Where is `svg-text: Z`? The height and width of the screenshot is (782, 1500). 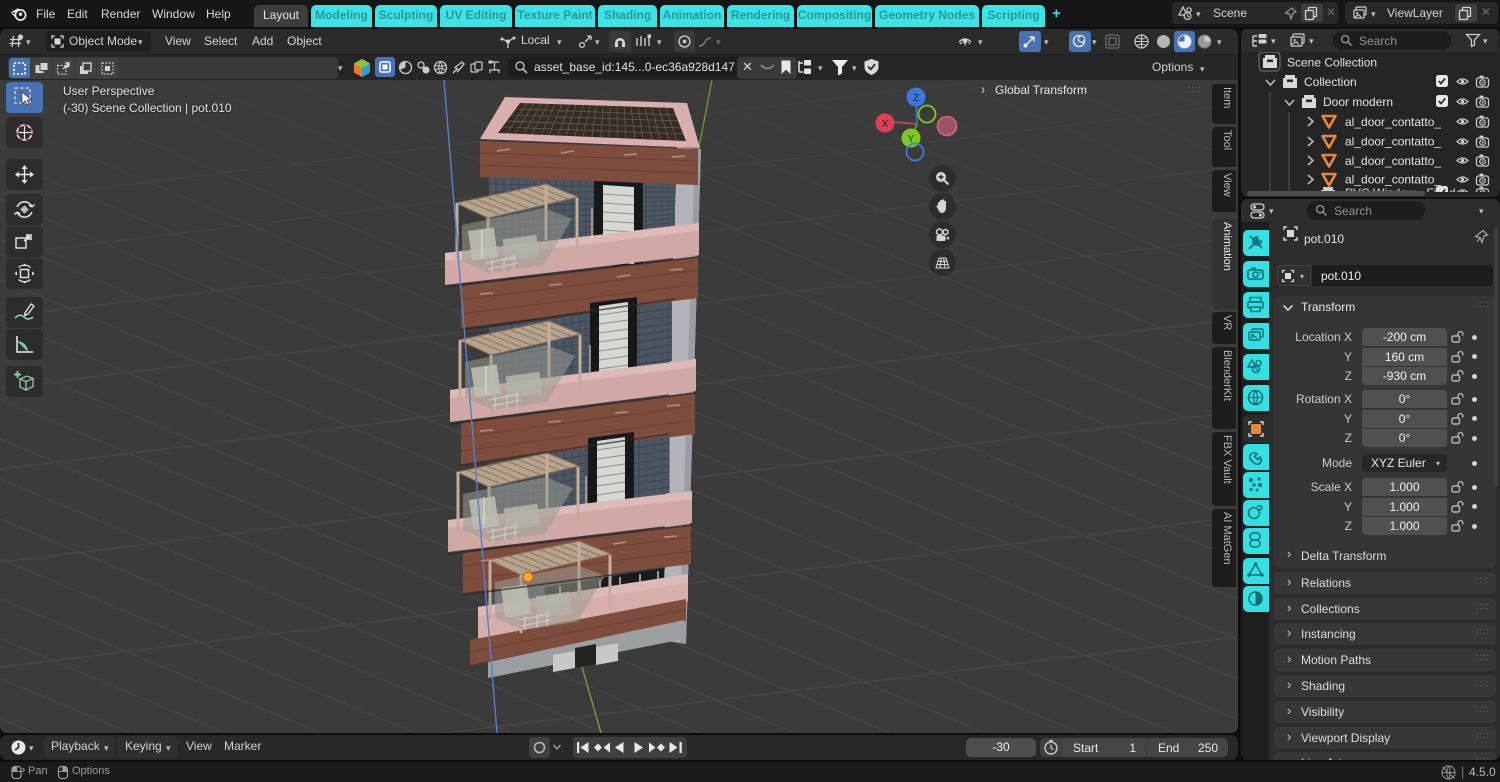 svg-text: Z is located at coordinates (916, 98).